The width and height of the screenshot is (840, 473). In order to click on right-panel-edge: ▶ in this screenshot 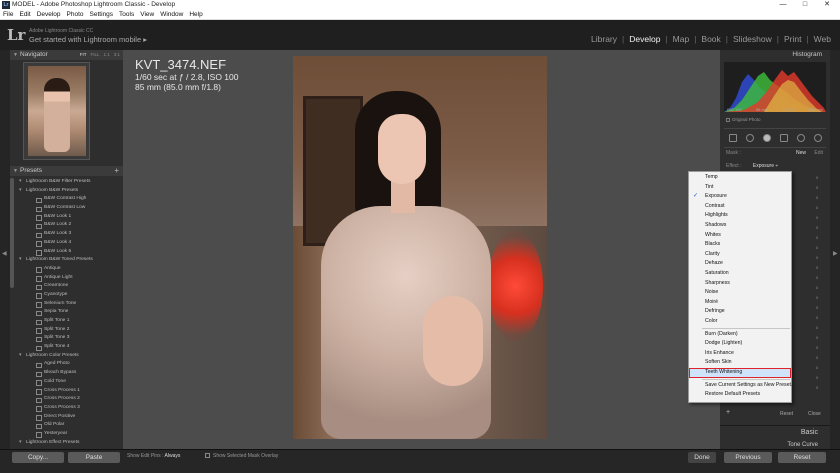, I will do `click(835, 261)`.